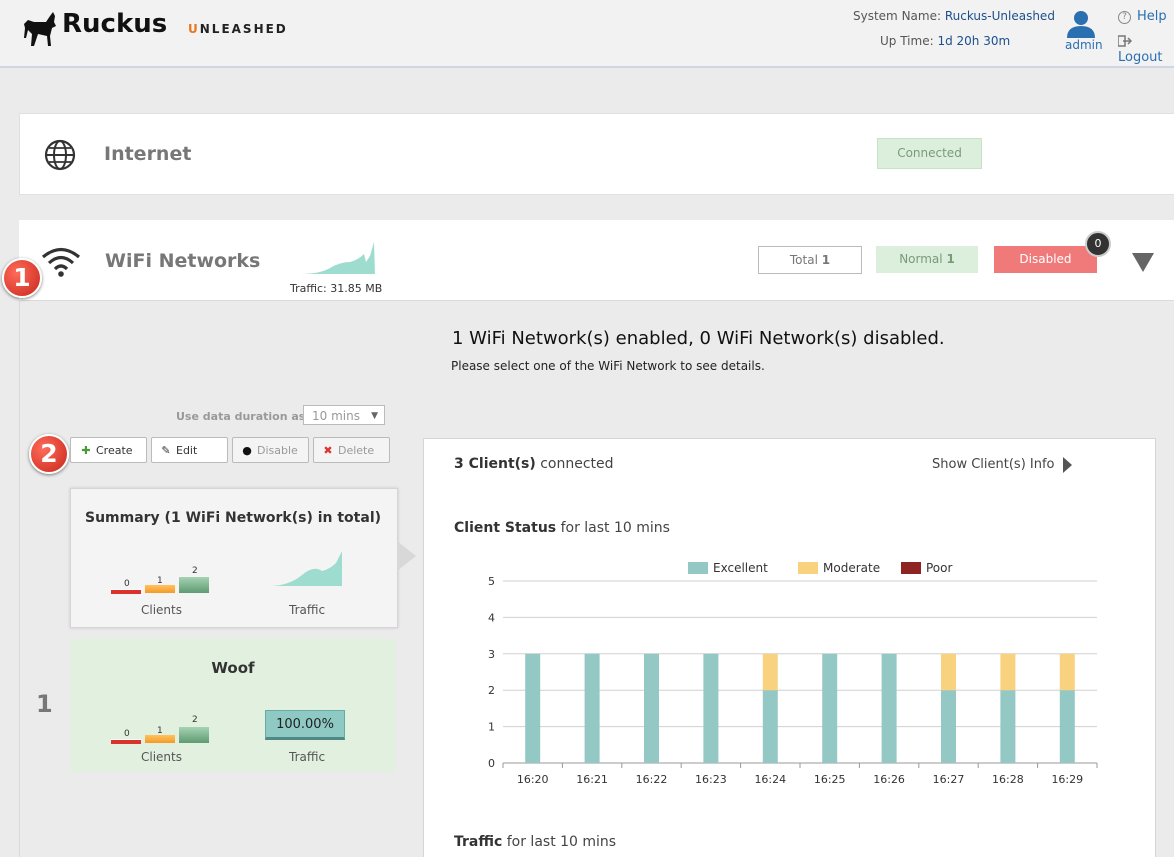 The image size is (1174, 857). I want to click on clients-suffix: connected, so click(574, 464).